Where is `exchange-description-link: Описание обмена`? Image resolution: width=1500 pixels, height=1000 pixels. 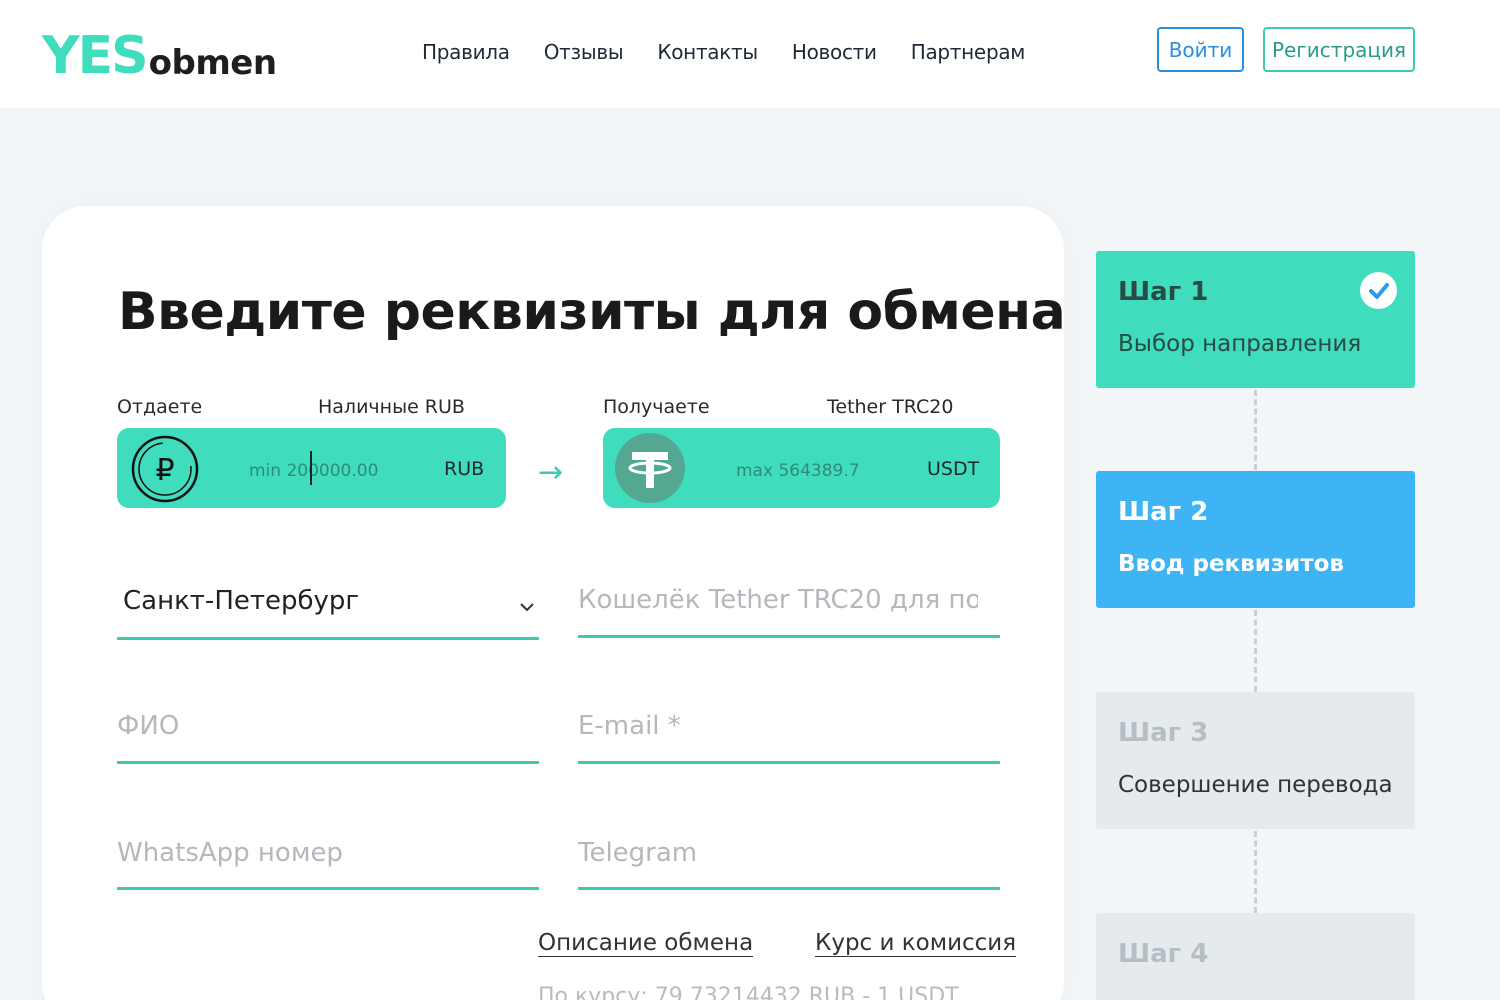 exchange-description-link: Описание обмена is located at coordinates (646, 943).